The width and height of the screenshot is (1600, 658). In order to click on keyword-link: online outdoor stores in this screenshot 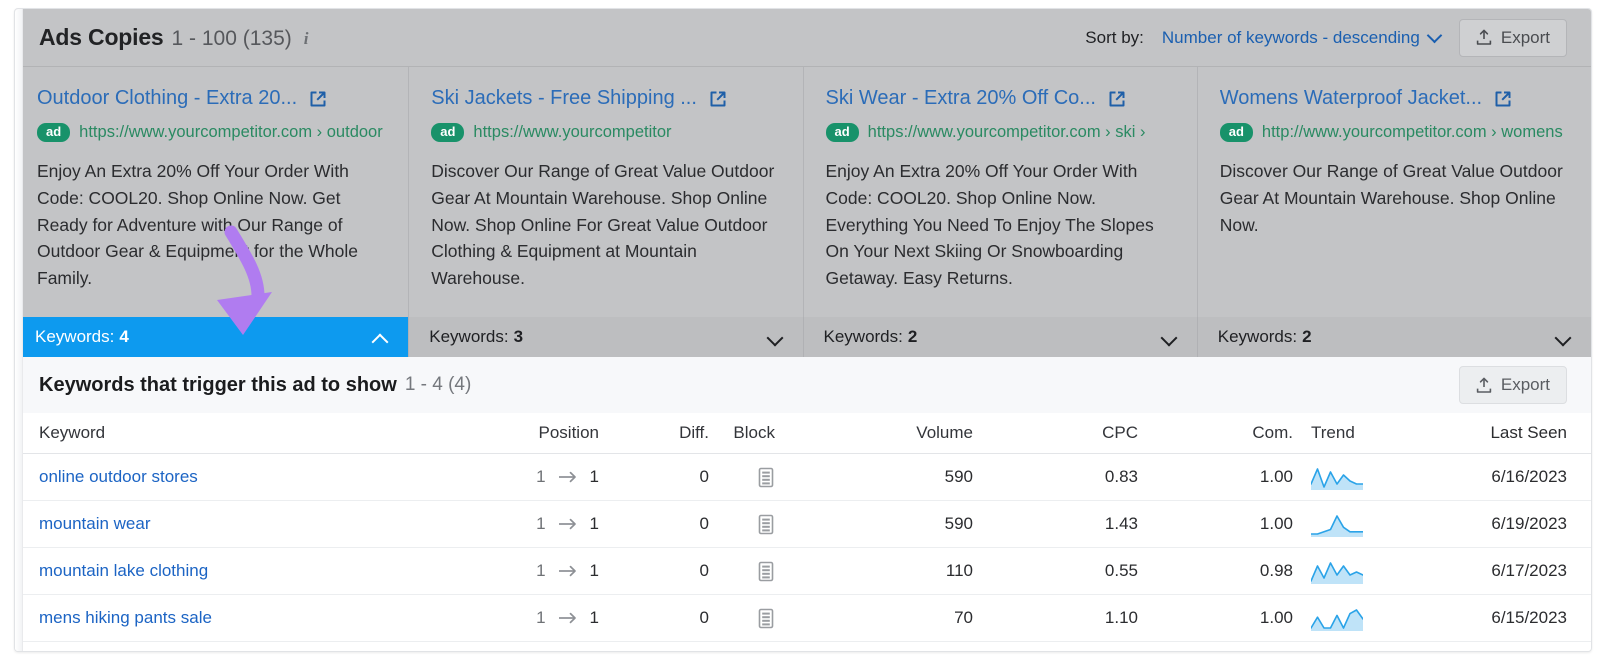, I will do `click(118, 476)`.